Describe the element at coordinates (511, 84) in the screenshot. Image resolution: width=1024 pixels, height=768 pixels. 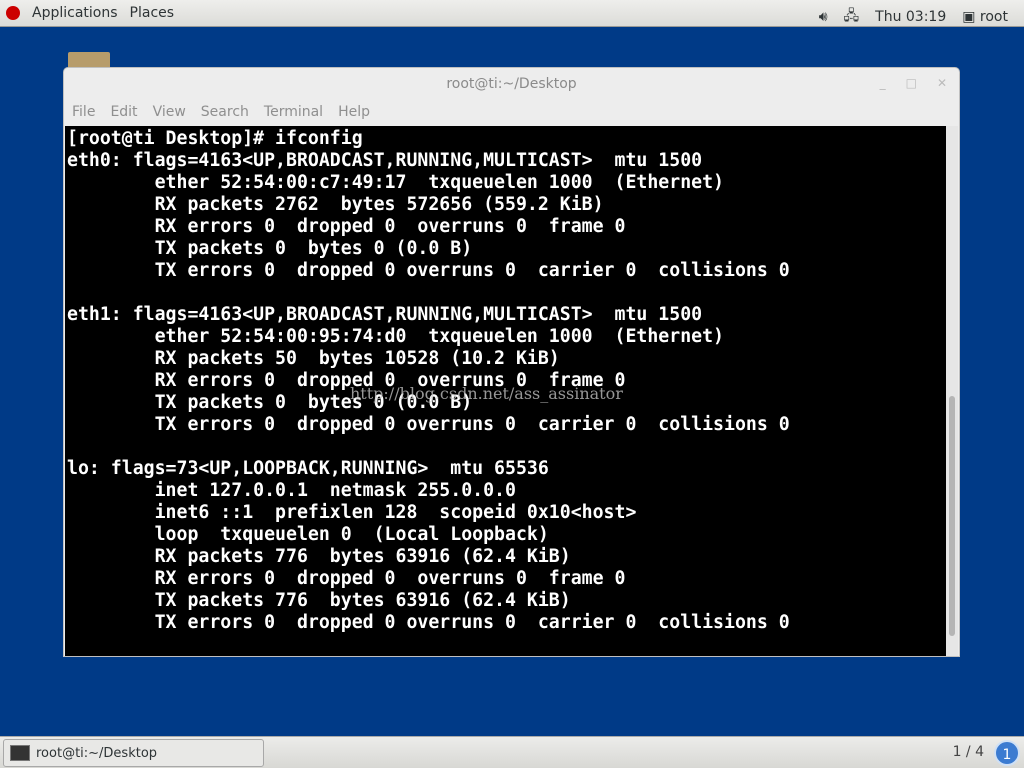
I see `window-title: root@ti:~/Desktop` at that location.